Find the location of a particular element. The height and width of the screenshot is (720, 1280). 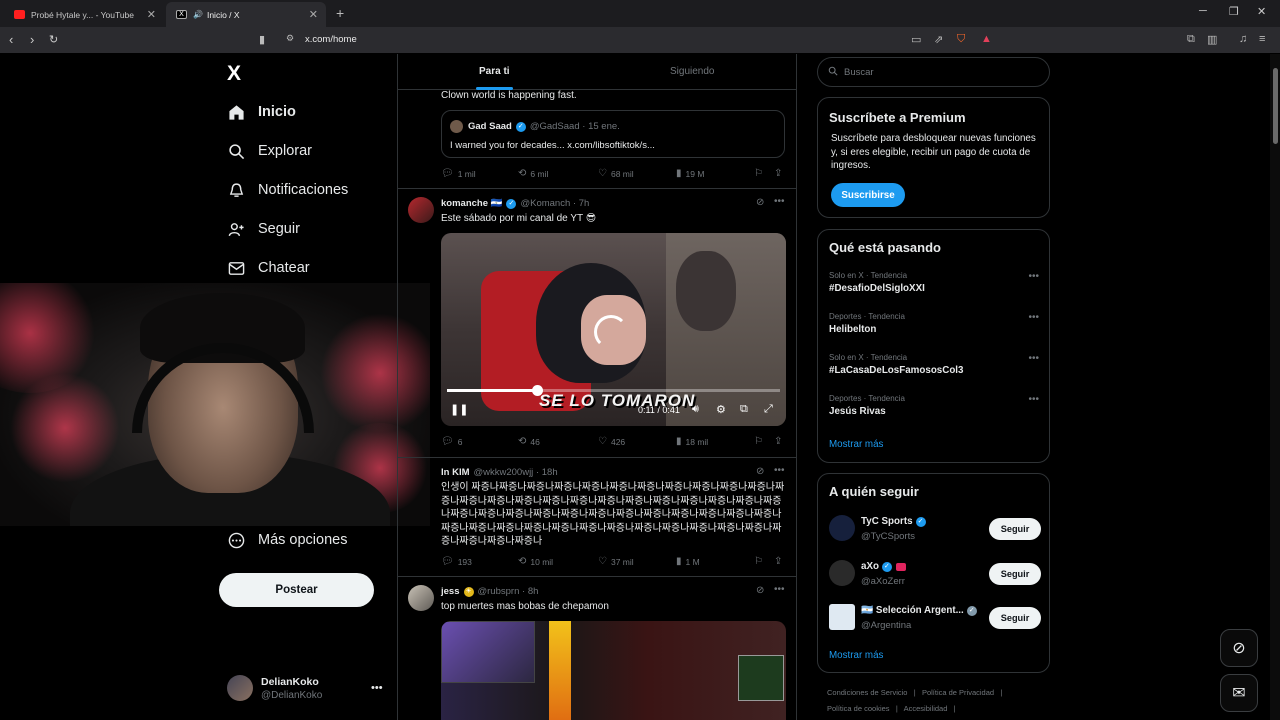

back-icon: ‹ is located at coordinates (11, 39).